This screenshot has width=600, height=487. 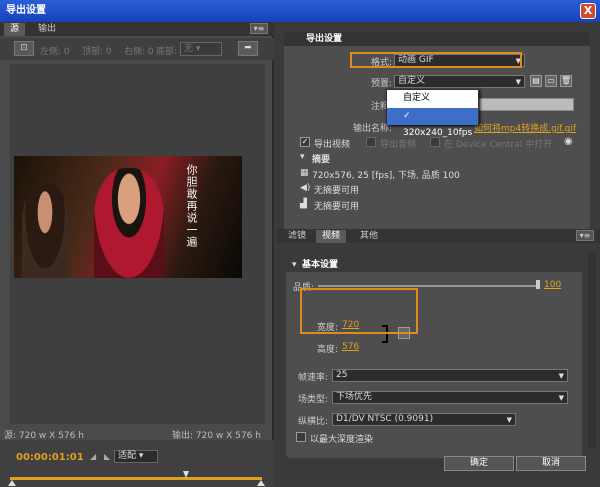 I want to click on notes-label: 注释:, so click(x=381, y=107).